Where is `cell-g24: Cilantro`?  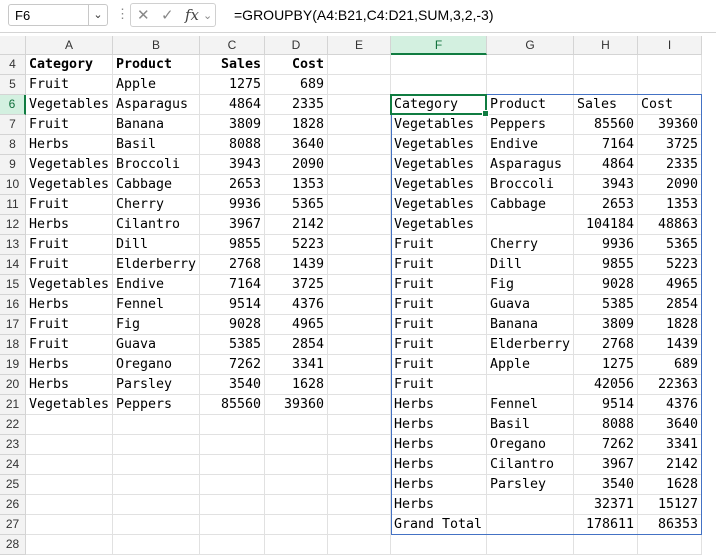
cell-g24: Cilantro is located at coordinates (530, 465).